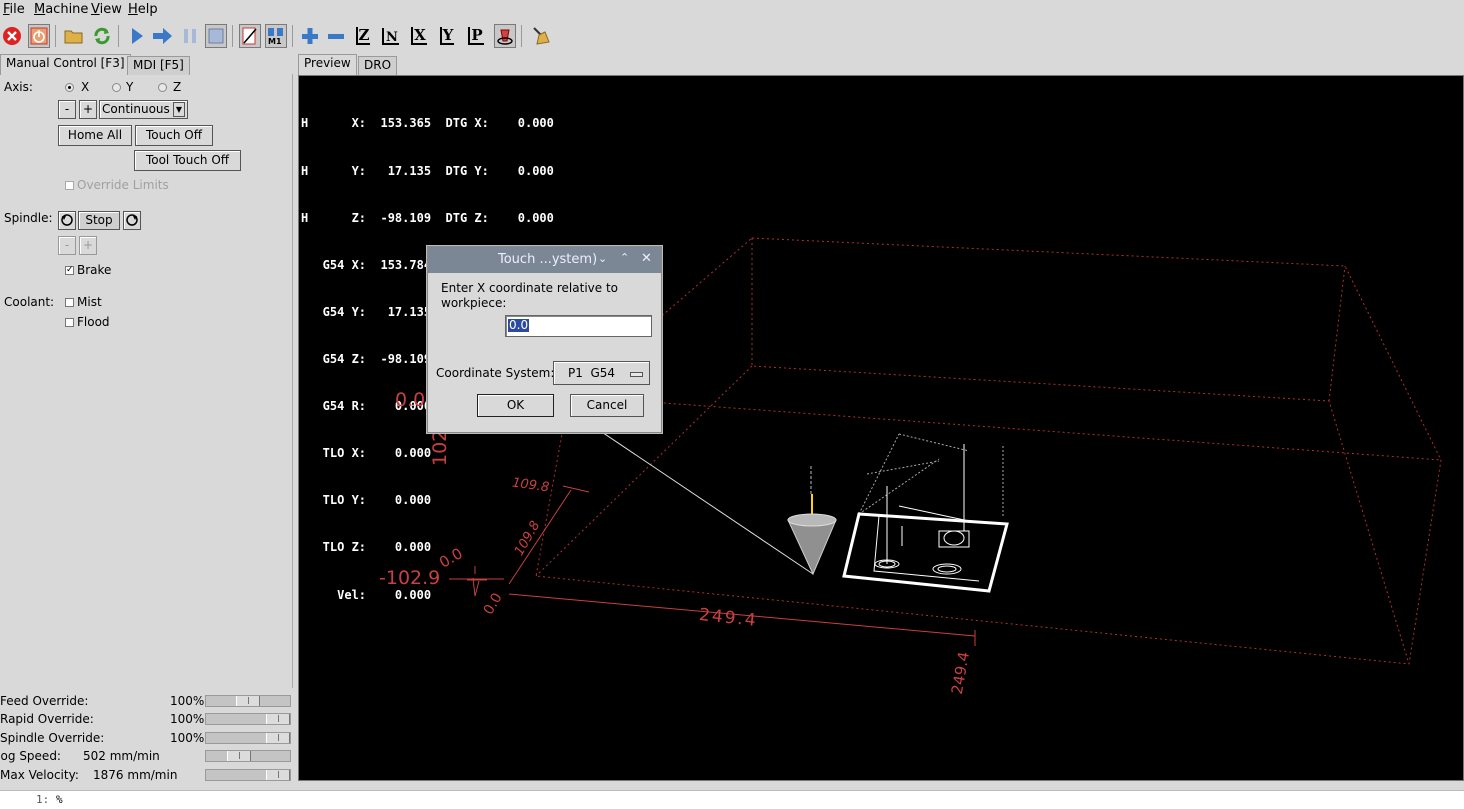  Describe the element at coordinates (52, 738) in the screenshot. I see `spindle-override-label: Spindle Override:` at that location.